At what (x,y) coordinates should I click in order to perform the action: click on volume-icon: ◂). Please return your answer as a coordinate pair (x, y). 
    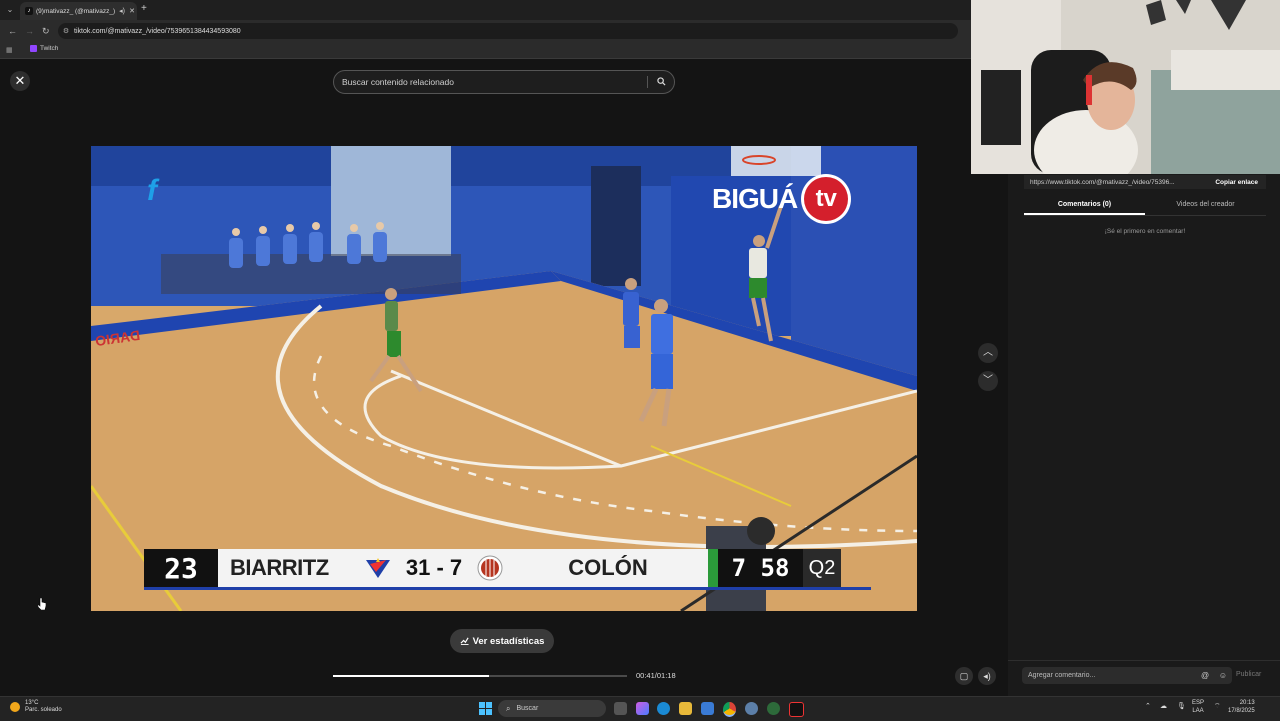
    Looking at the image, I should click on (987, 676).